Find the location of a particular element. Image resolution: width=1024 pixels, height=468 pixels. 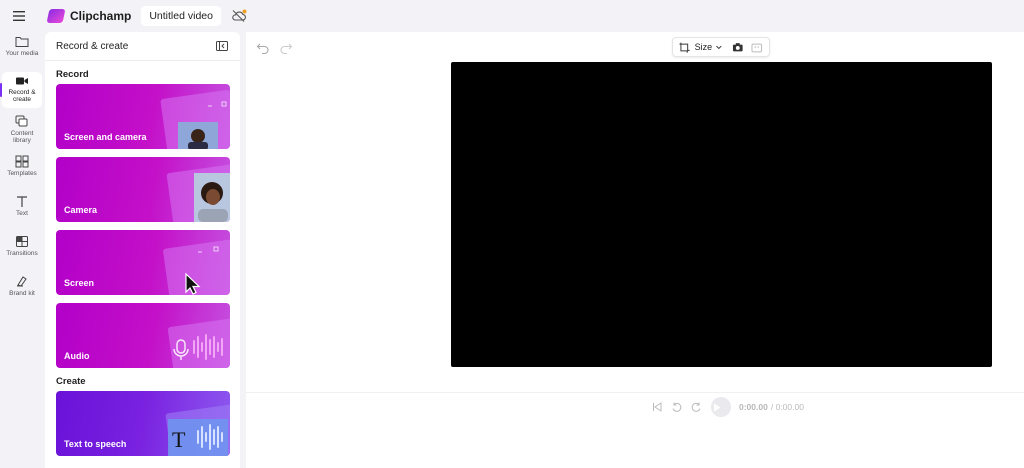

brand-kit-icon is located at coordinates (22, 281).